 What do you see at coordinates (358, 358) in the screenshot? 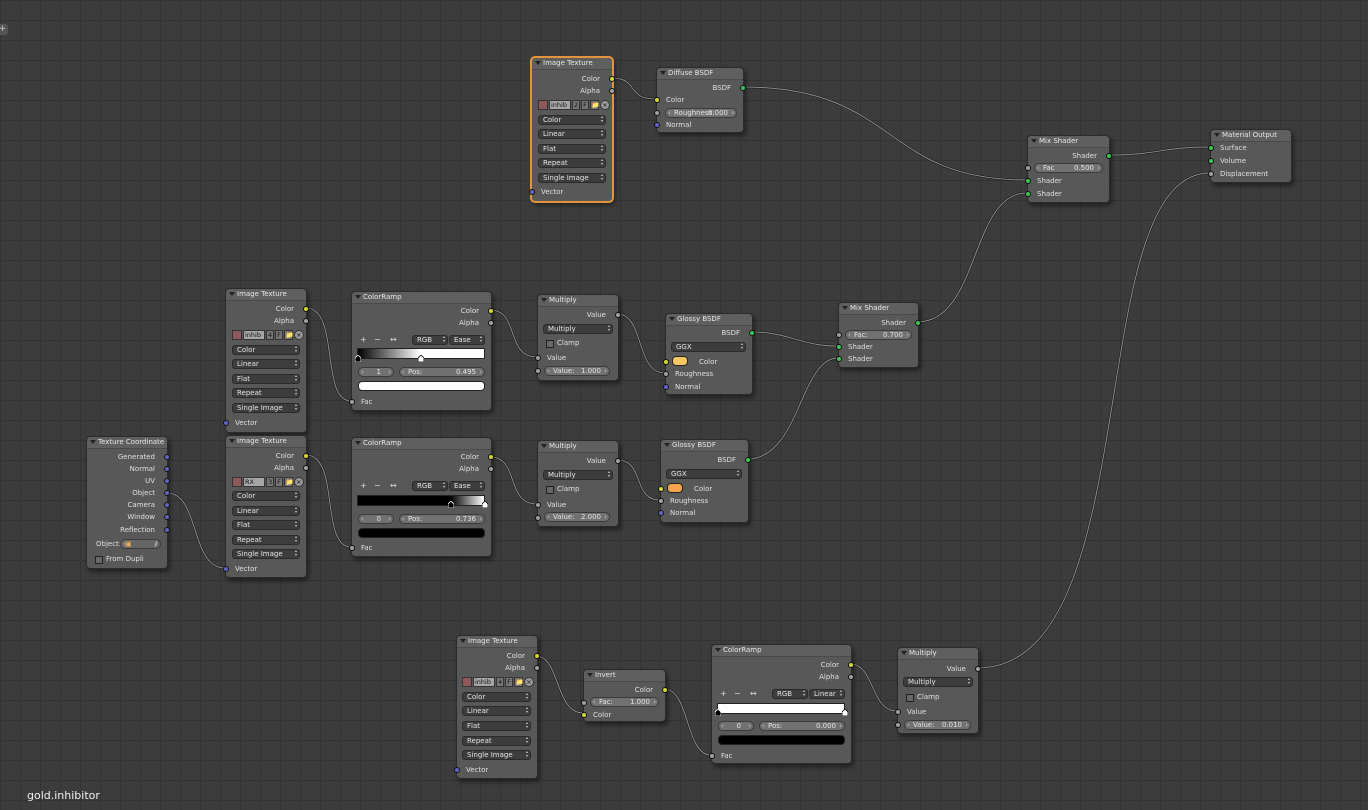
I see `ramp-stop-marker` at bounding box center [358, 358].